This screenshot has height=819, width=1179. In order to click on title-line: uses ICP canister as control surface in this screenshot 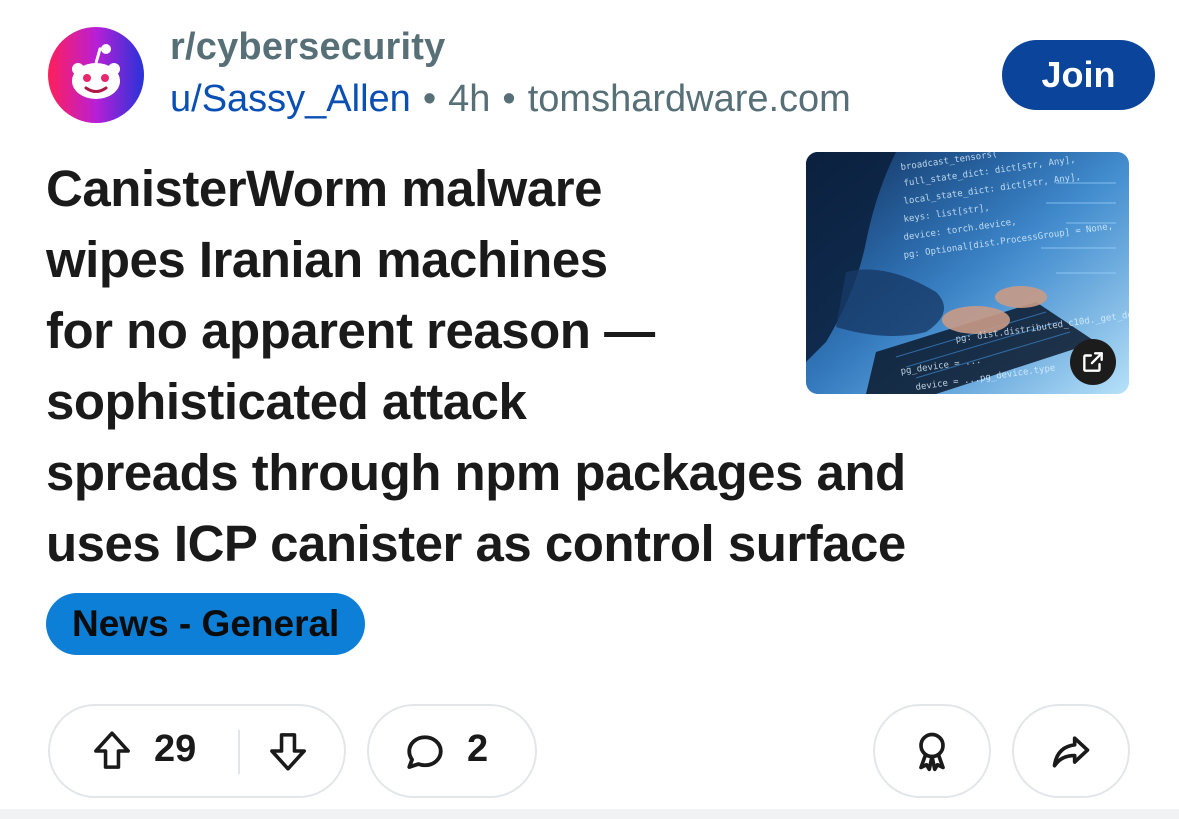, I will do `click(476, 543)`.